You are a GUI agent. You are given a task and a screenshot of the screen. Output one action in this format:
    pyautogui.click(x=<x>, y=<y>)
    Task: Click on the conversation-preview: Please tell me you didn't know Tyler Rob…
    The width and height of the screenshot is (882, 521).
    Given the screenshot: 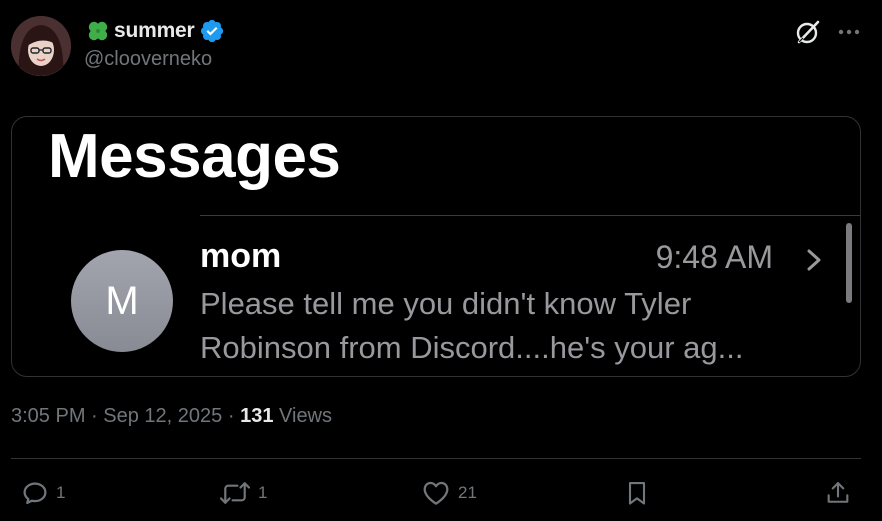 What is the action you would take?
    pyautogui.click(x=510, y=326)
    